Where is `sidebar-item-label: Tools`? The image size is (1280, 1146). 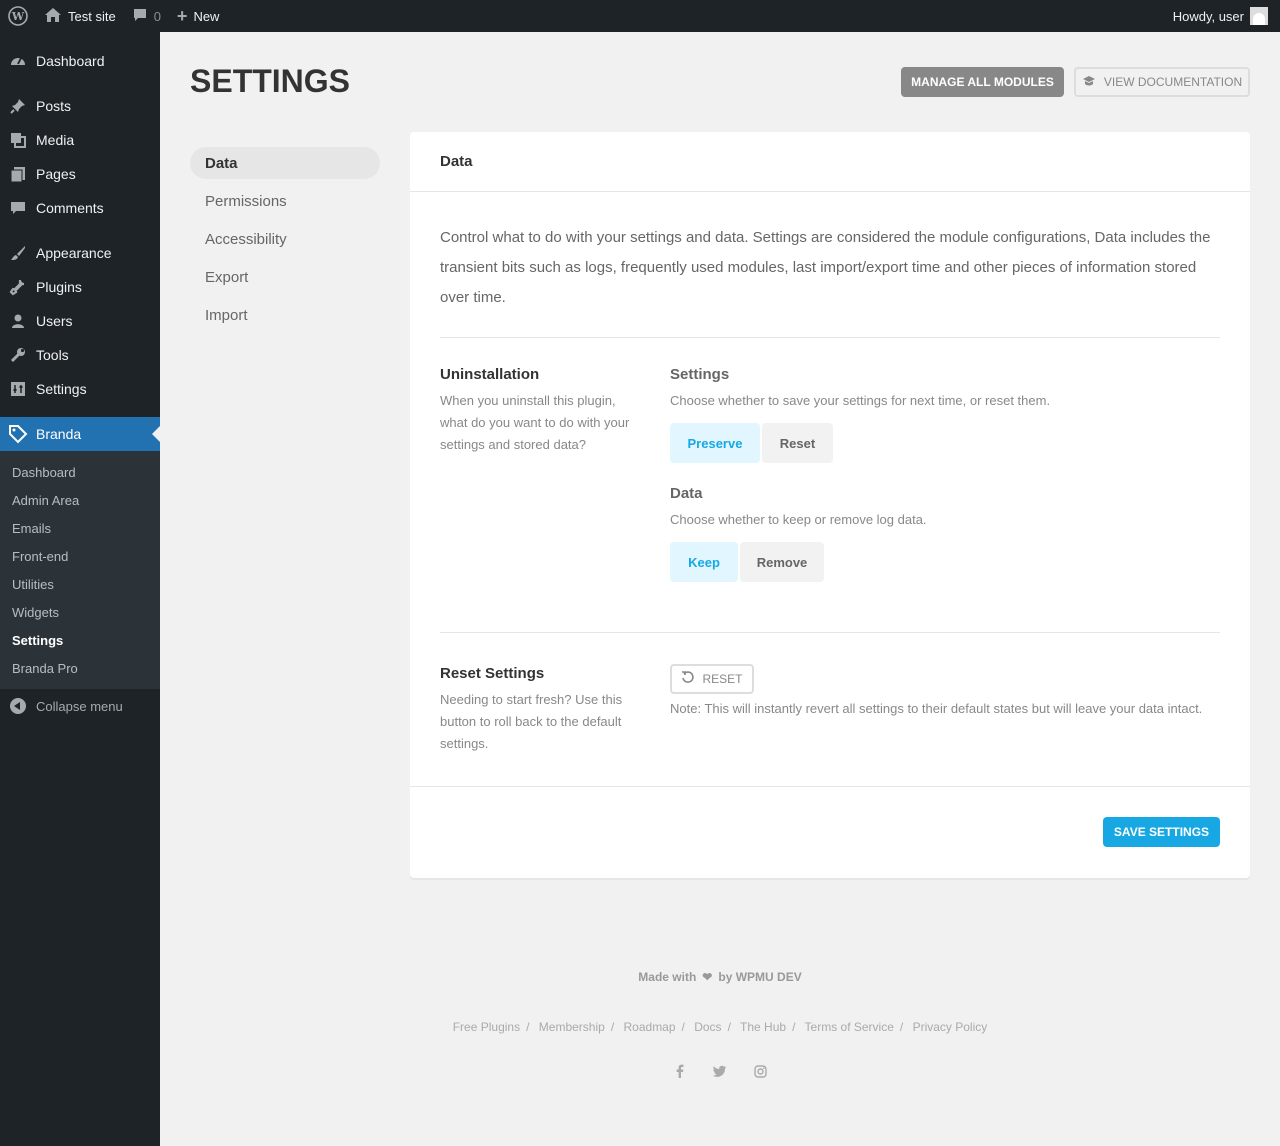 sidebar-item-label: Tools is located at coordinates (52, 355).